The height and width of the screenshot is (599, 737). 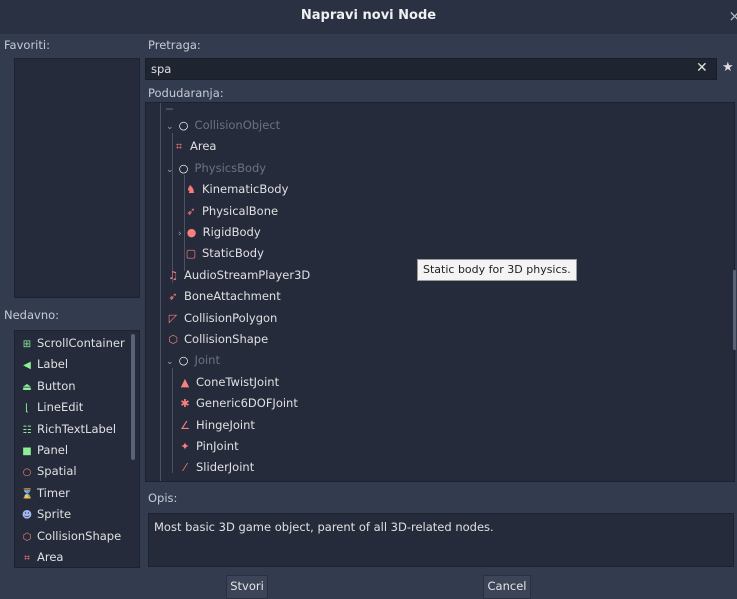 I want to click on tree-item-label: HingeJoint, so click(x=225, y=424).